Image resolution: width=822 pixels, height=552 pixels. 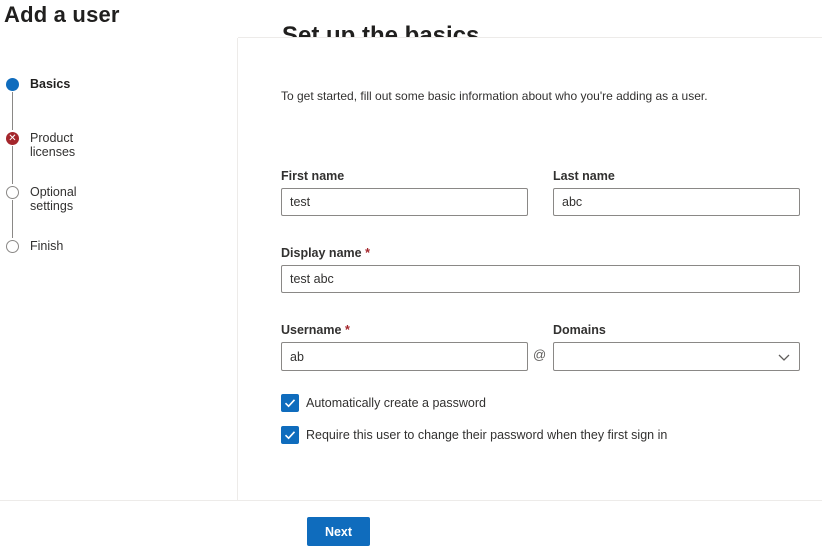 I want to click on step-finish: Finish, so click(x=46, y=246).